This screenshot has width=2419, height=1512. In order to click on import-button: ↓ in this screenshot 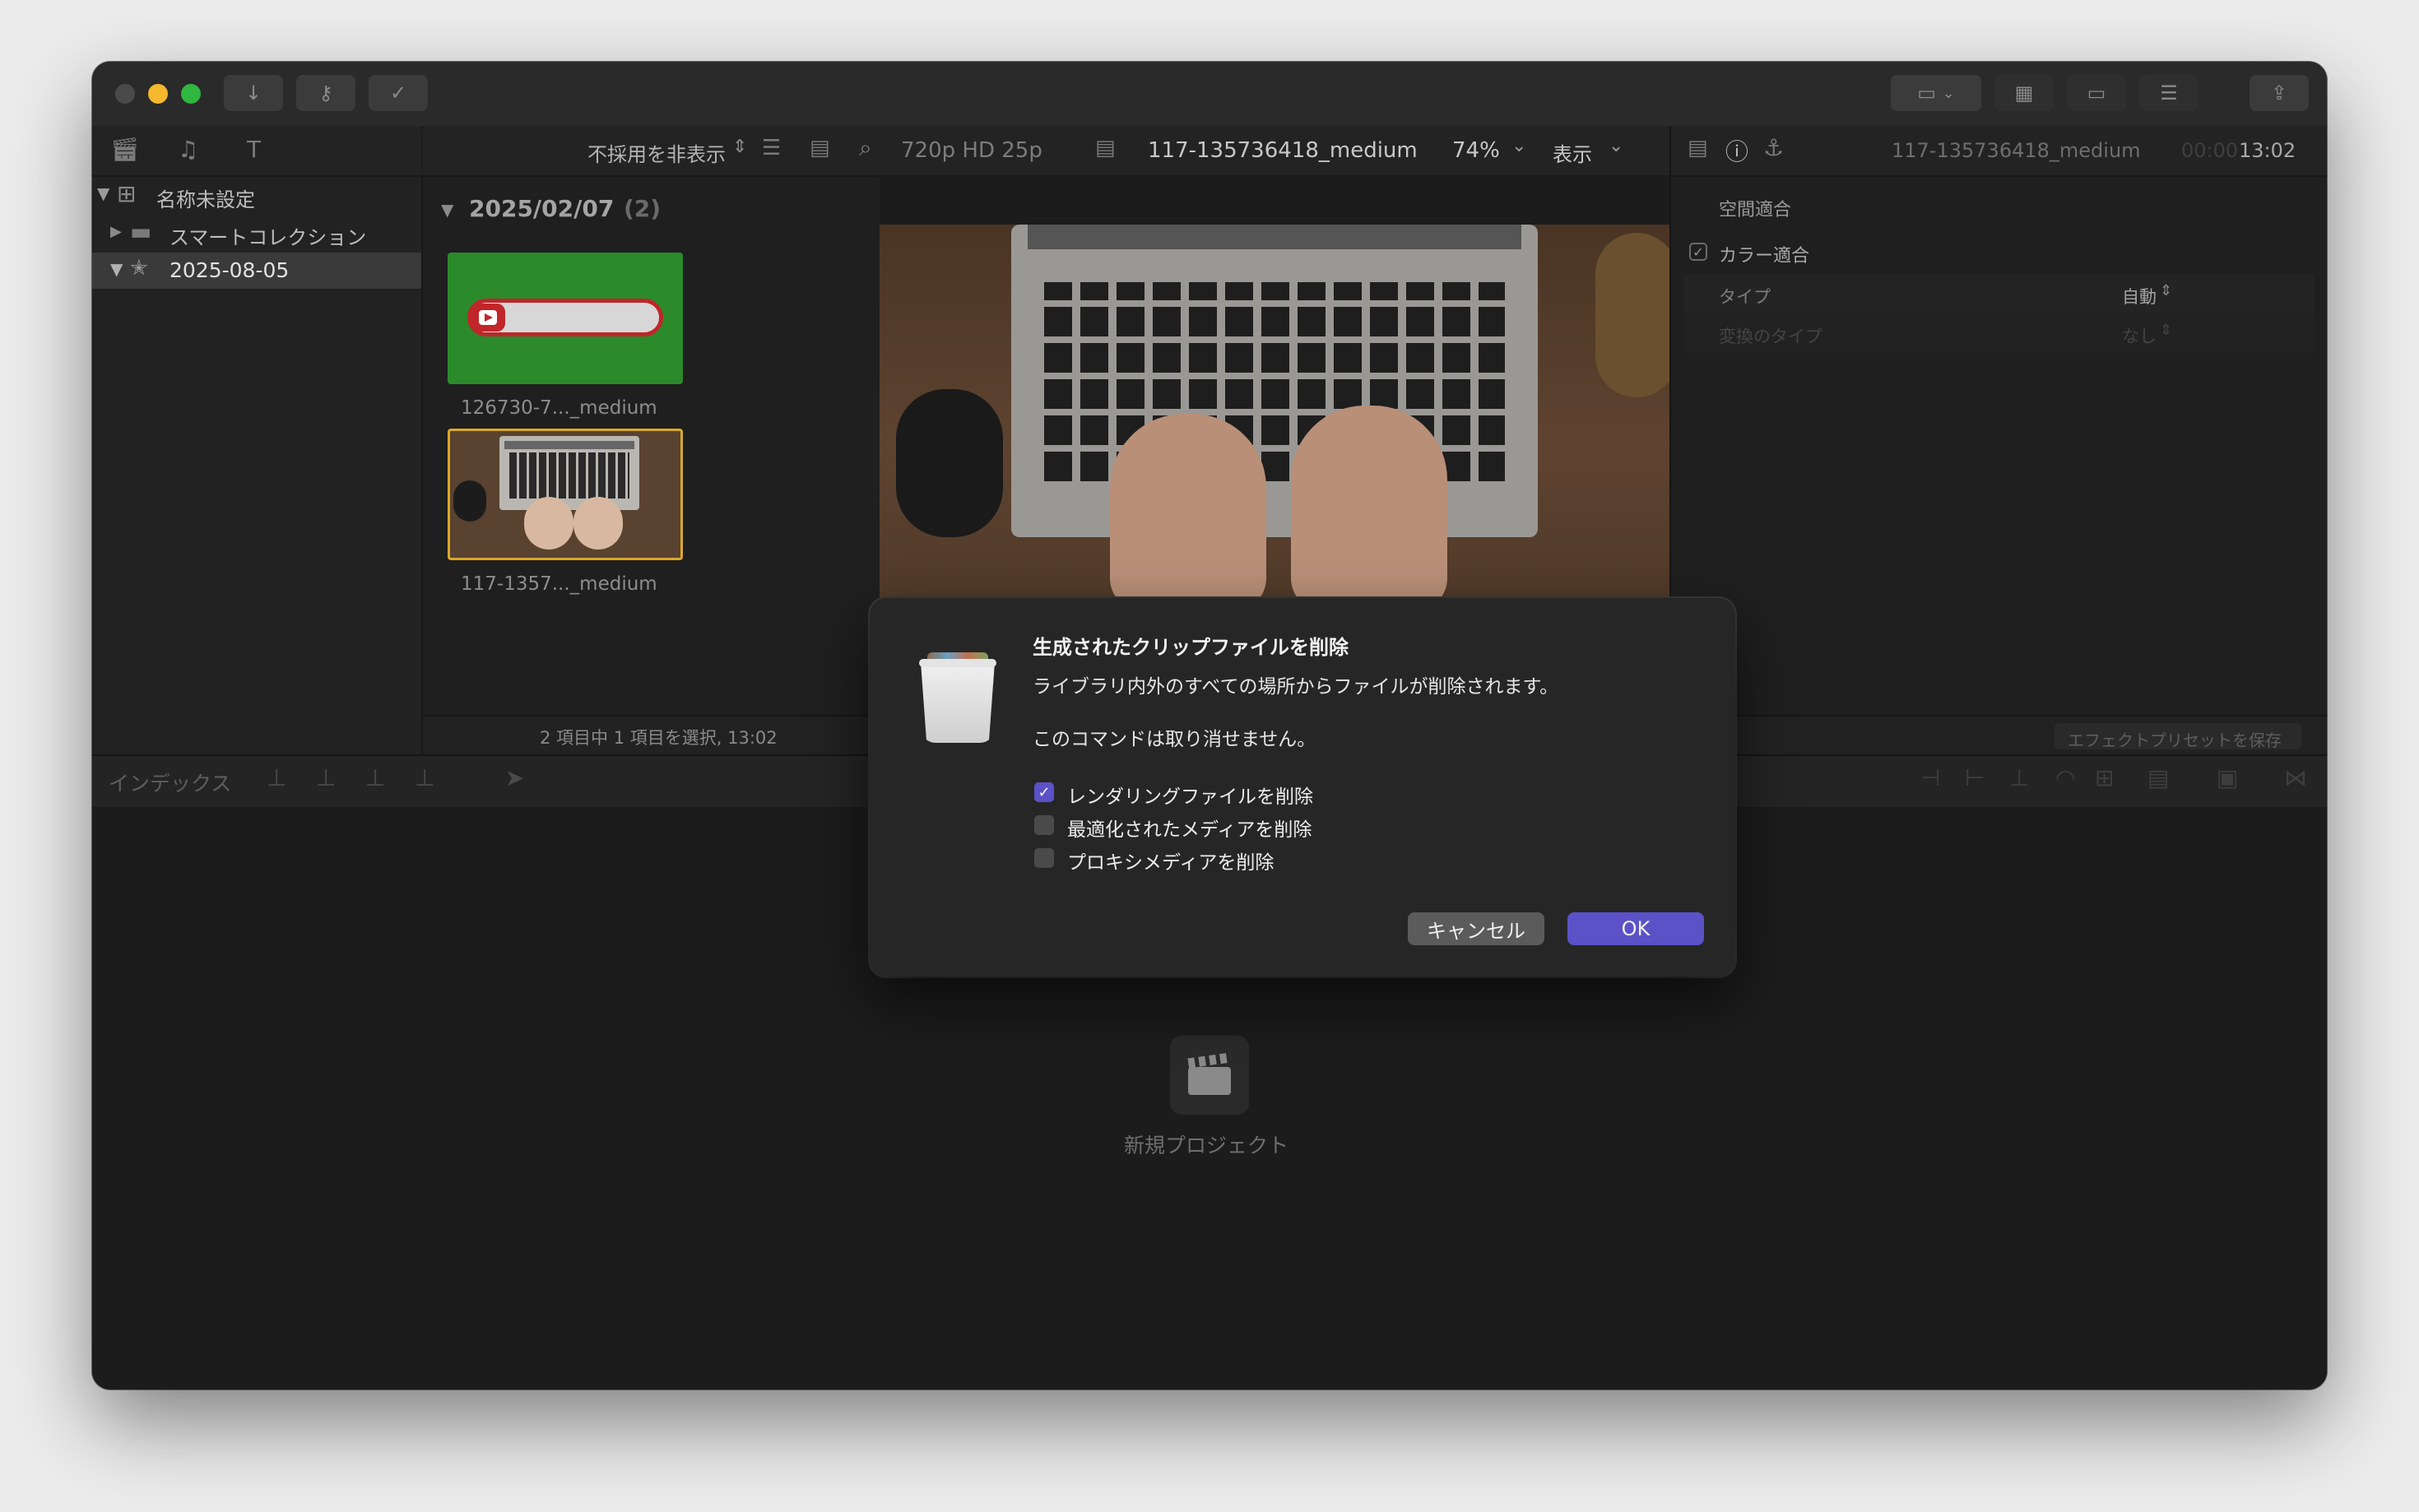, I will do `click(253, 93)`.